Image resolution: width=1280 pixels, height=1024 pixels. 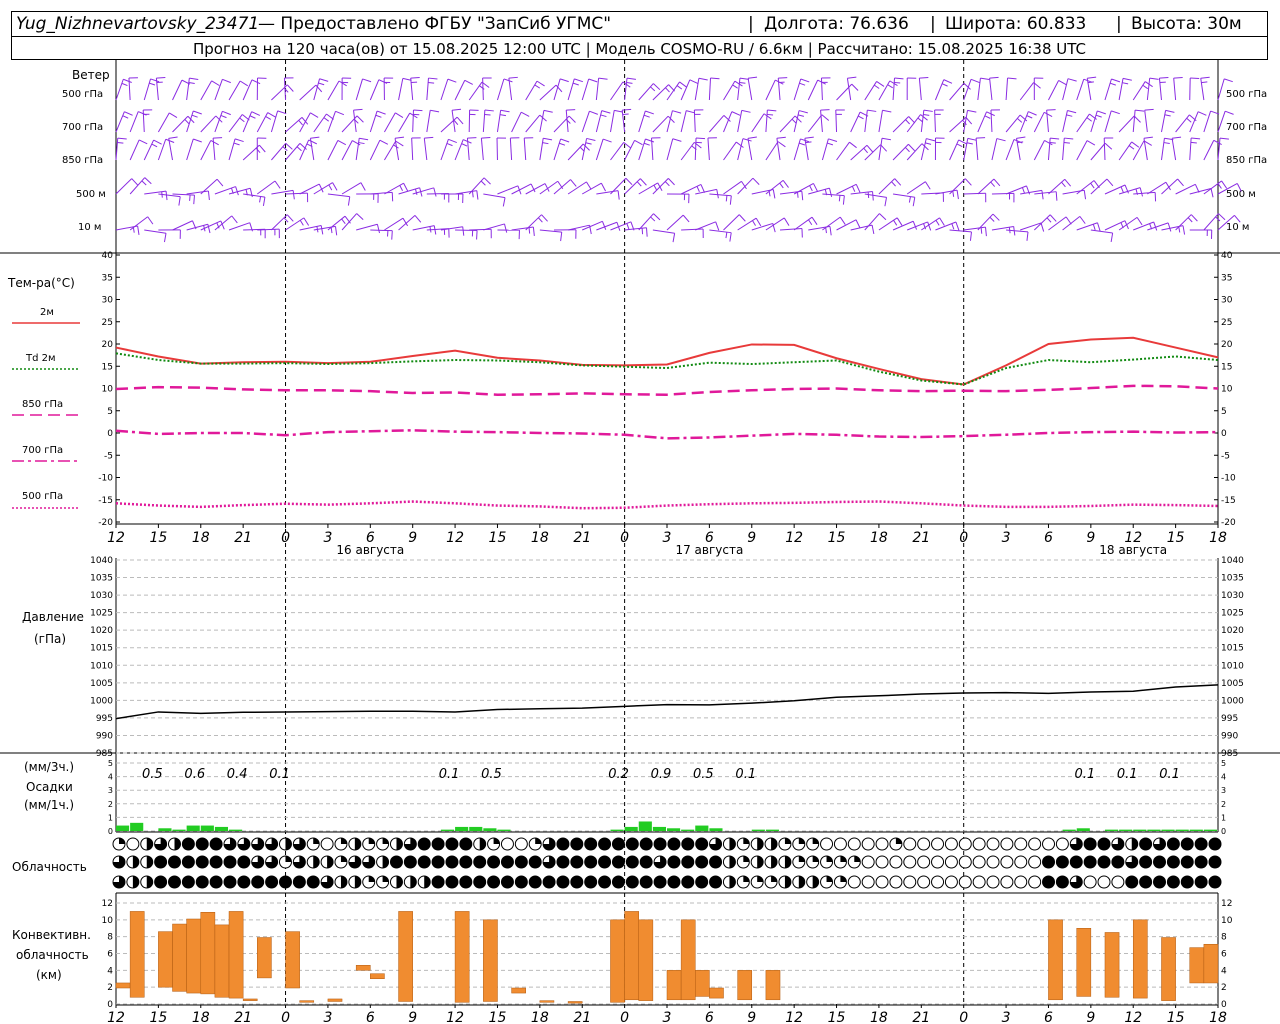 What do you see at coordinates (110, 971) in the screenshot?
I see `conv-ylabel-left-4: 4` at bounding box center [110, 971].